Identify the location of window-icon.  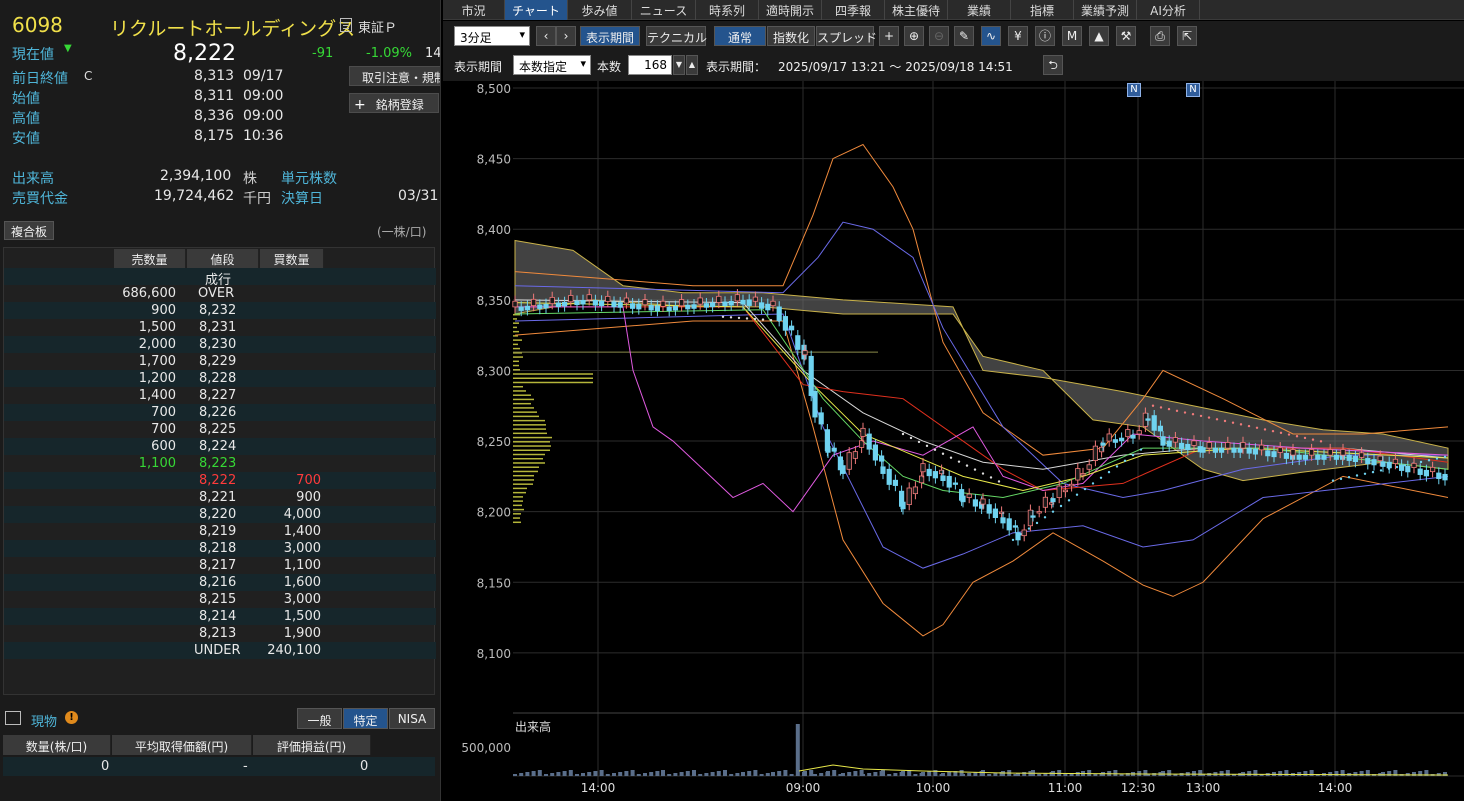
(13, 718).